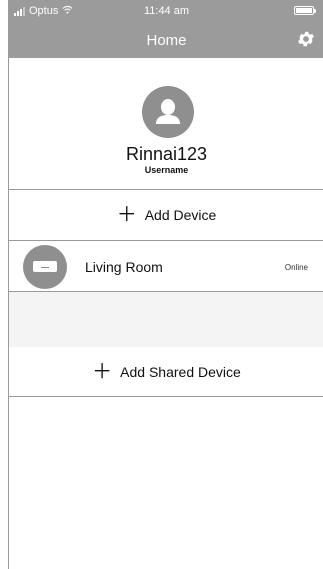  I want to click on battery-icon, so click(305, 10).